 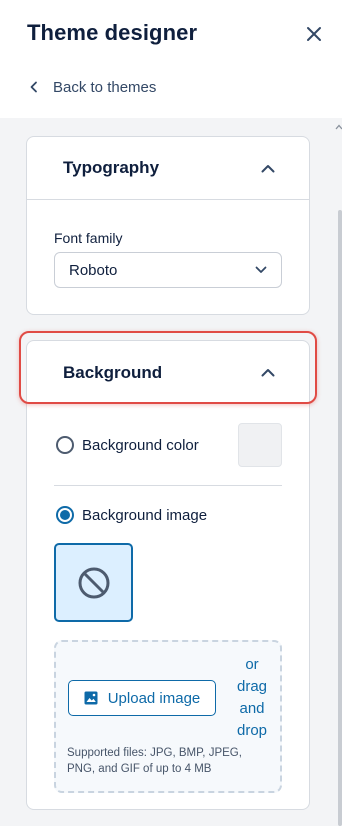 I want to click on font-family-label: Font family, so click(x=88, y=238).